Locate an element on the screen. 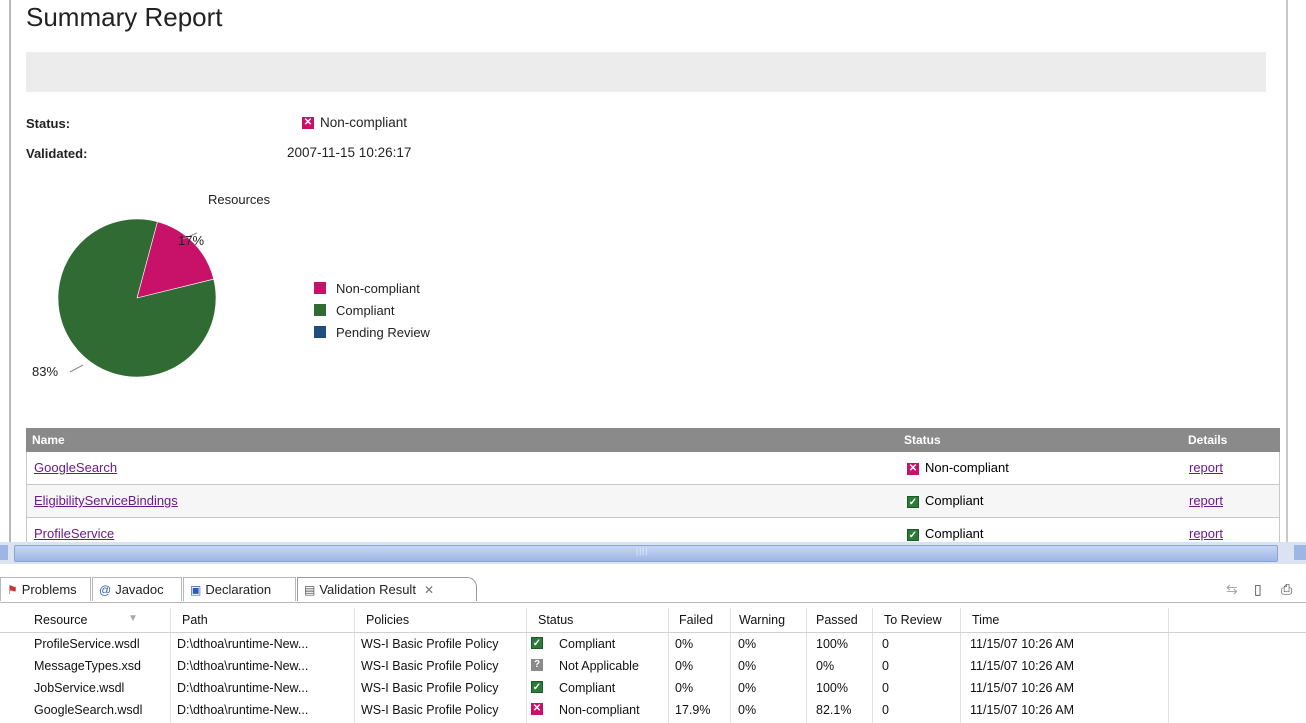 The image size is (1306, 723). tab-javadoc: @ Javadoc is located at coordinates (137, 589).